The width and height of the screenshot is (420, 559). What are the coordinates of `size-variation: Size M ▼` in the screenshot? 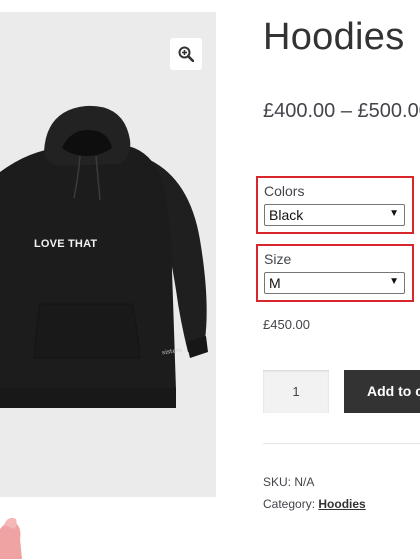 It's located at (335, 273).